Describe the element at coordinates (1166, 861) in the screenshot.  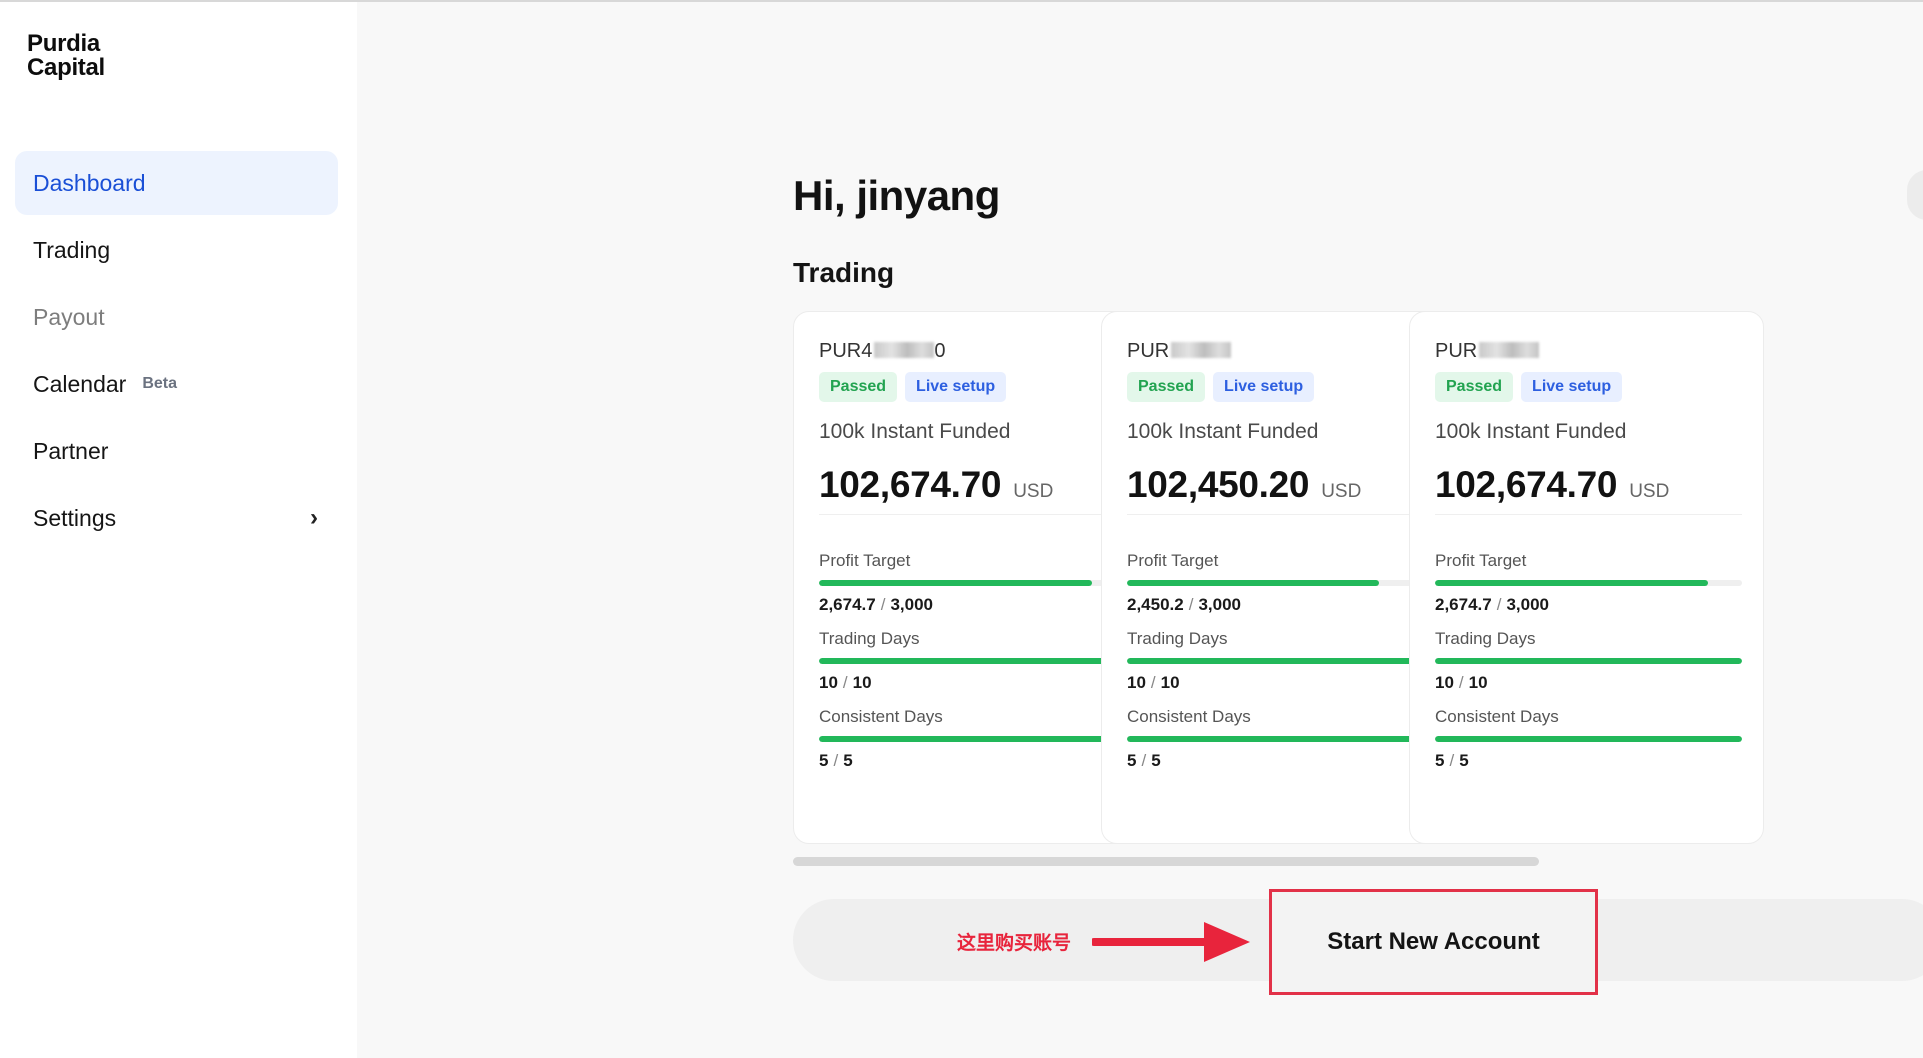
I see `horizontal-scrollbar` at that location.